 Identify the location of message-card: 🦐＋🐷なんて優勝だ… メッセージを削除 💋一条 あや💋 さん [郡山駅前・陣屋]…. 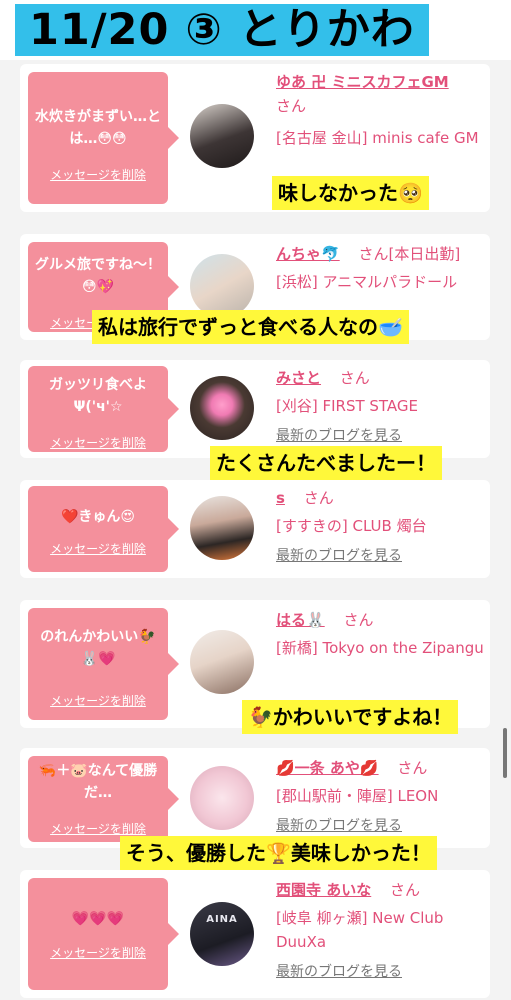
(255, 798).